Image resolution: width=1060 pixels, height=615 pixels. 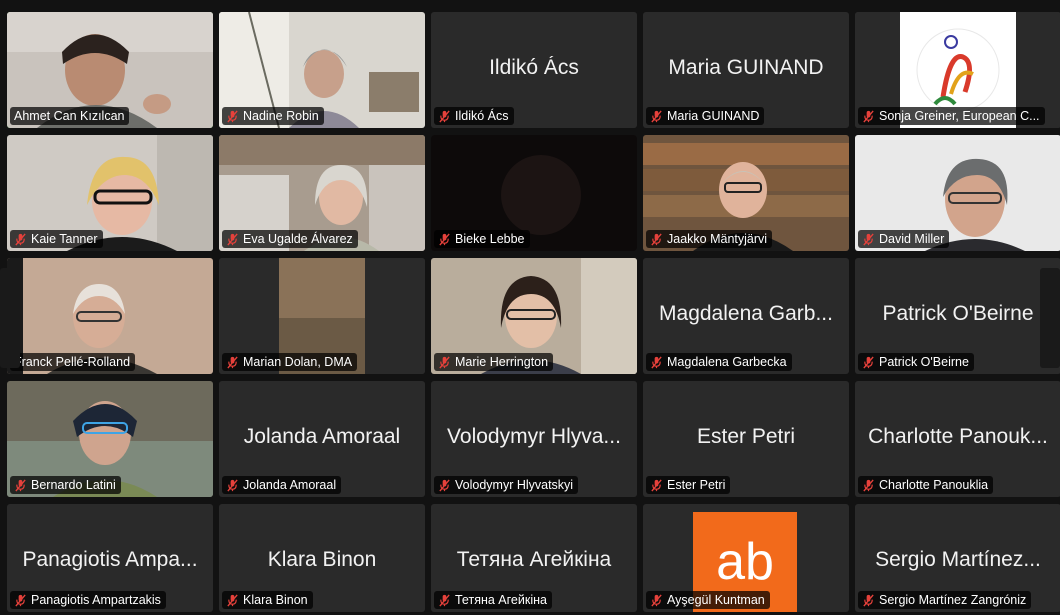 I want to click on participant-name-label: Bernardo Latini, so click(x=65, y=485).